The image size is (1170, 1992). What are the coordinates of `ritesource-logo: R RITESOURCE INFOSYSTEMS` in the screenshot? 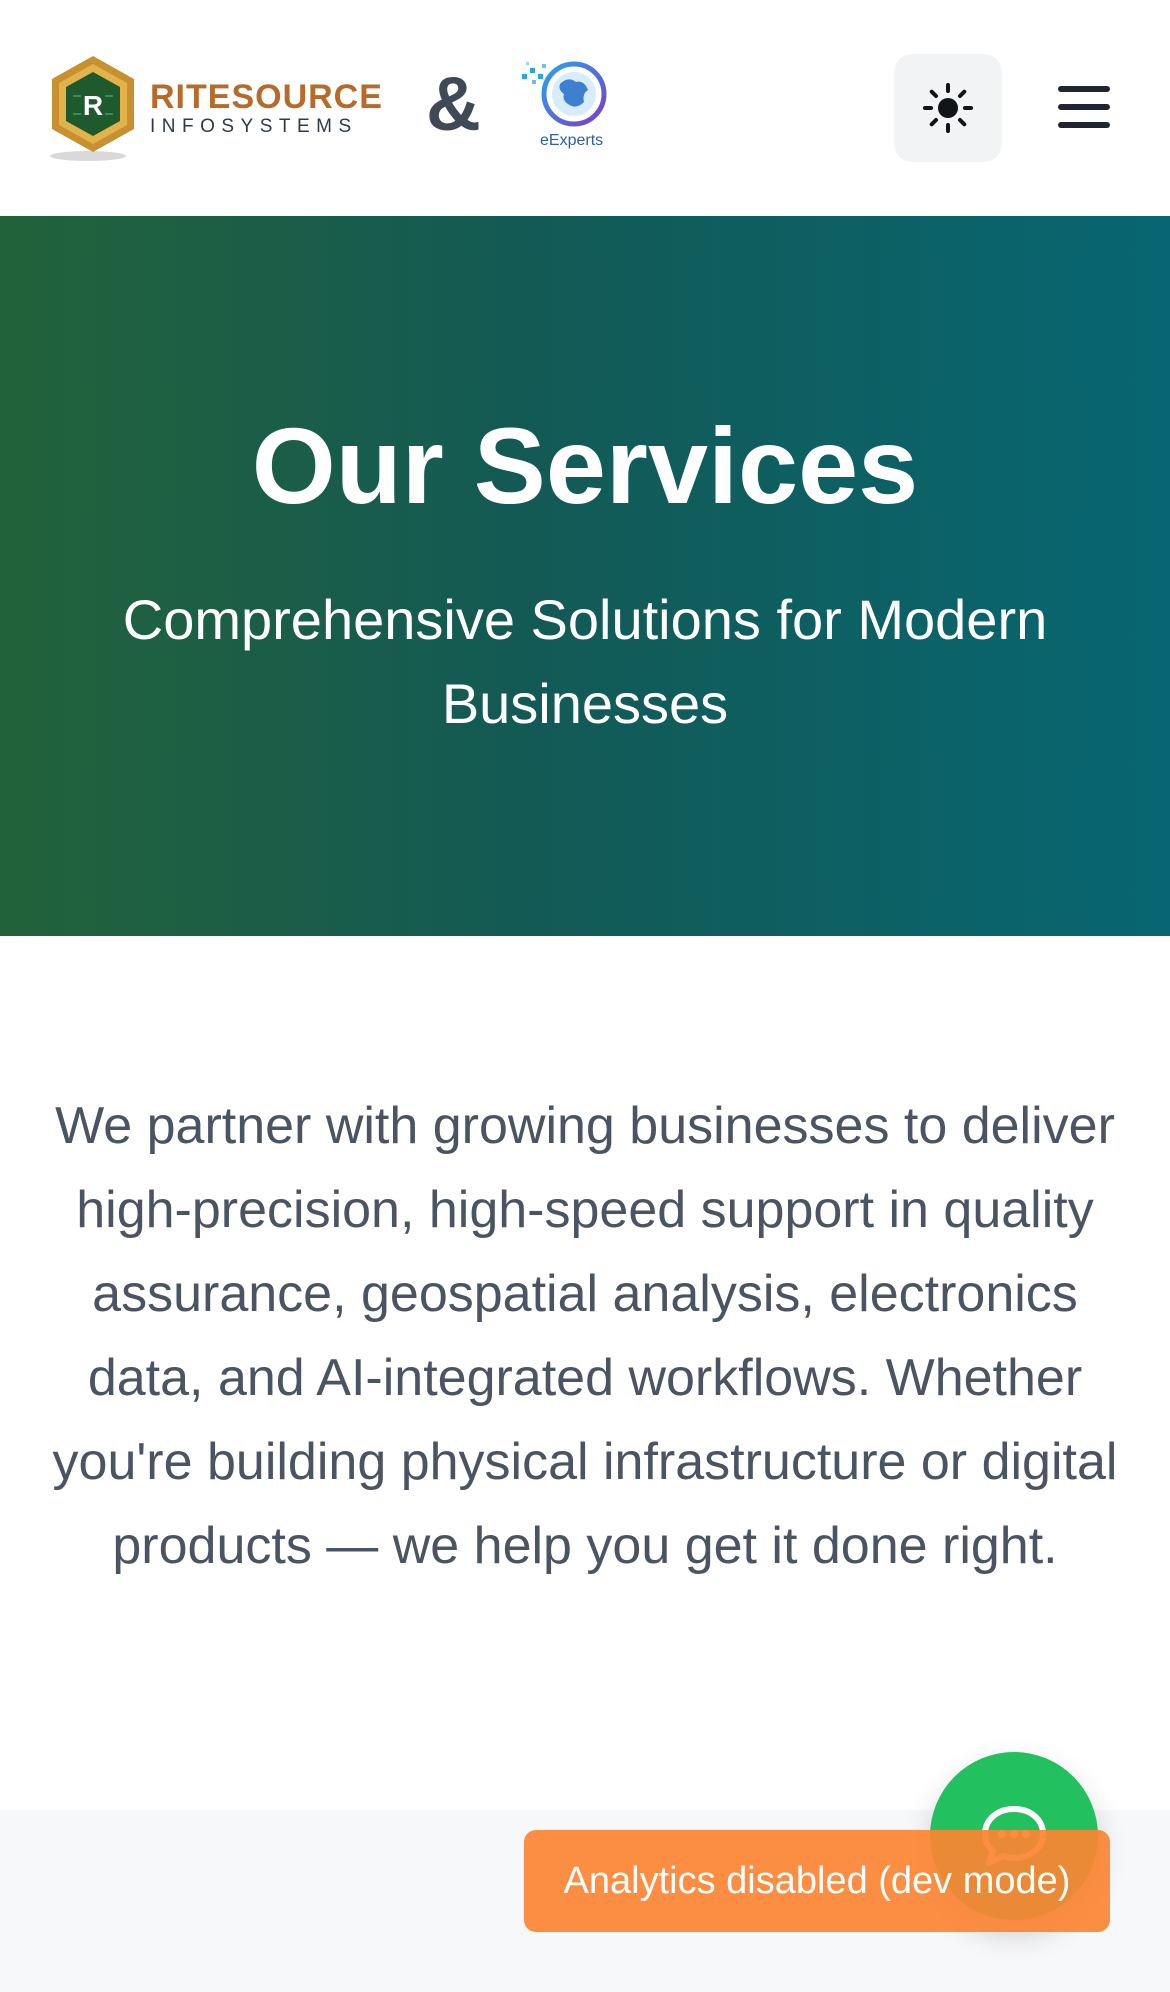 It's located at (216, 110).